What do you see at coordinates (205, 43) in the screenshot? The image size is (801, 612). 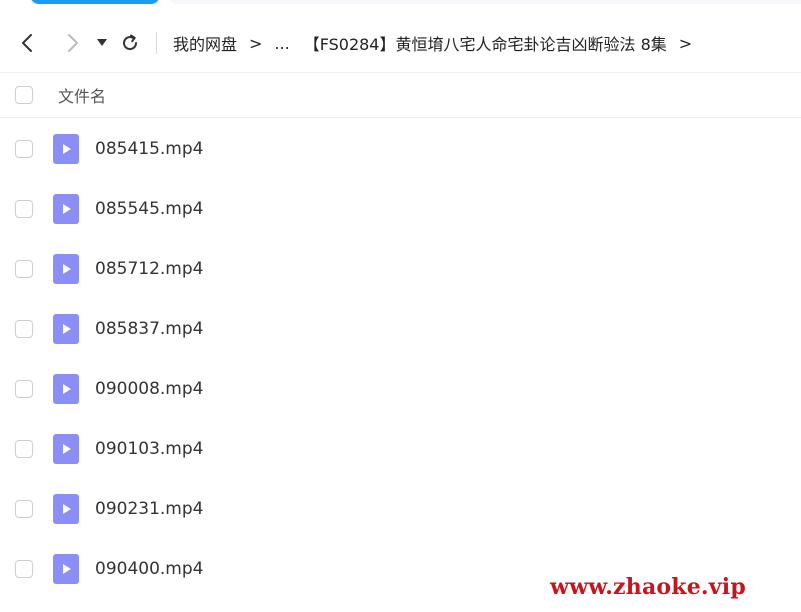 I see `breadcrumb-root: 我的网盘` at bounding box center [205, 43].